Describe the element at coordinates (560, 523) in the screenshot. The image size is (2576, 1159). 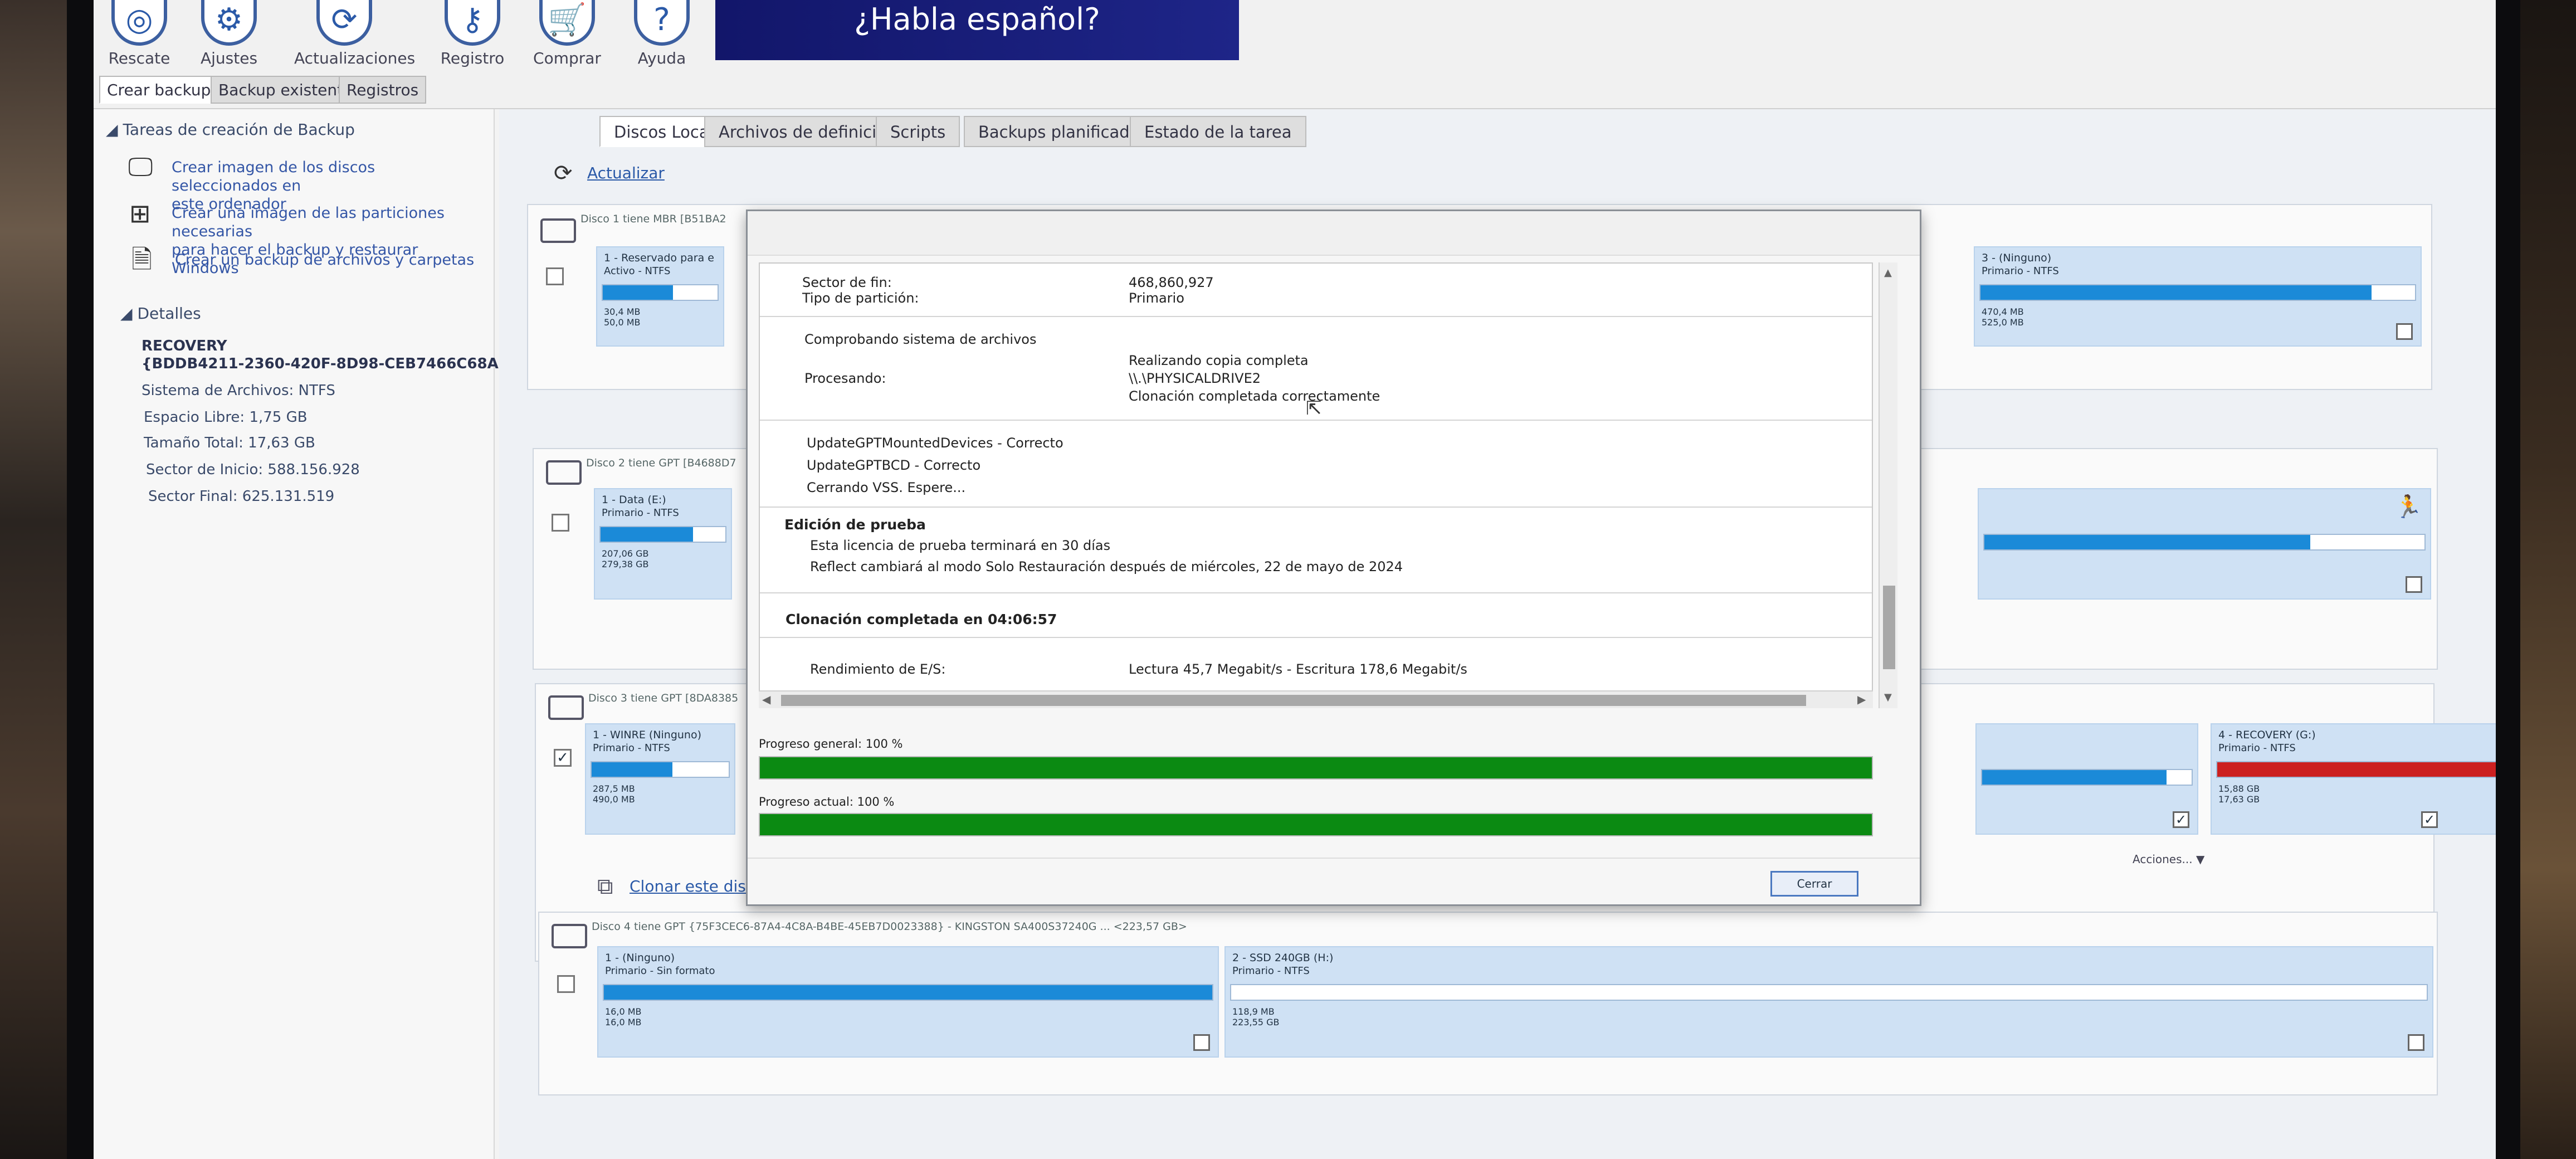
I see `disk-2-checkbox` at that location.